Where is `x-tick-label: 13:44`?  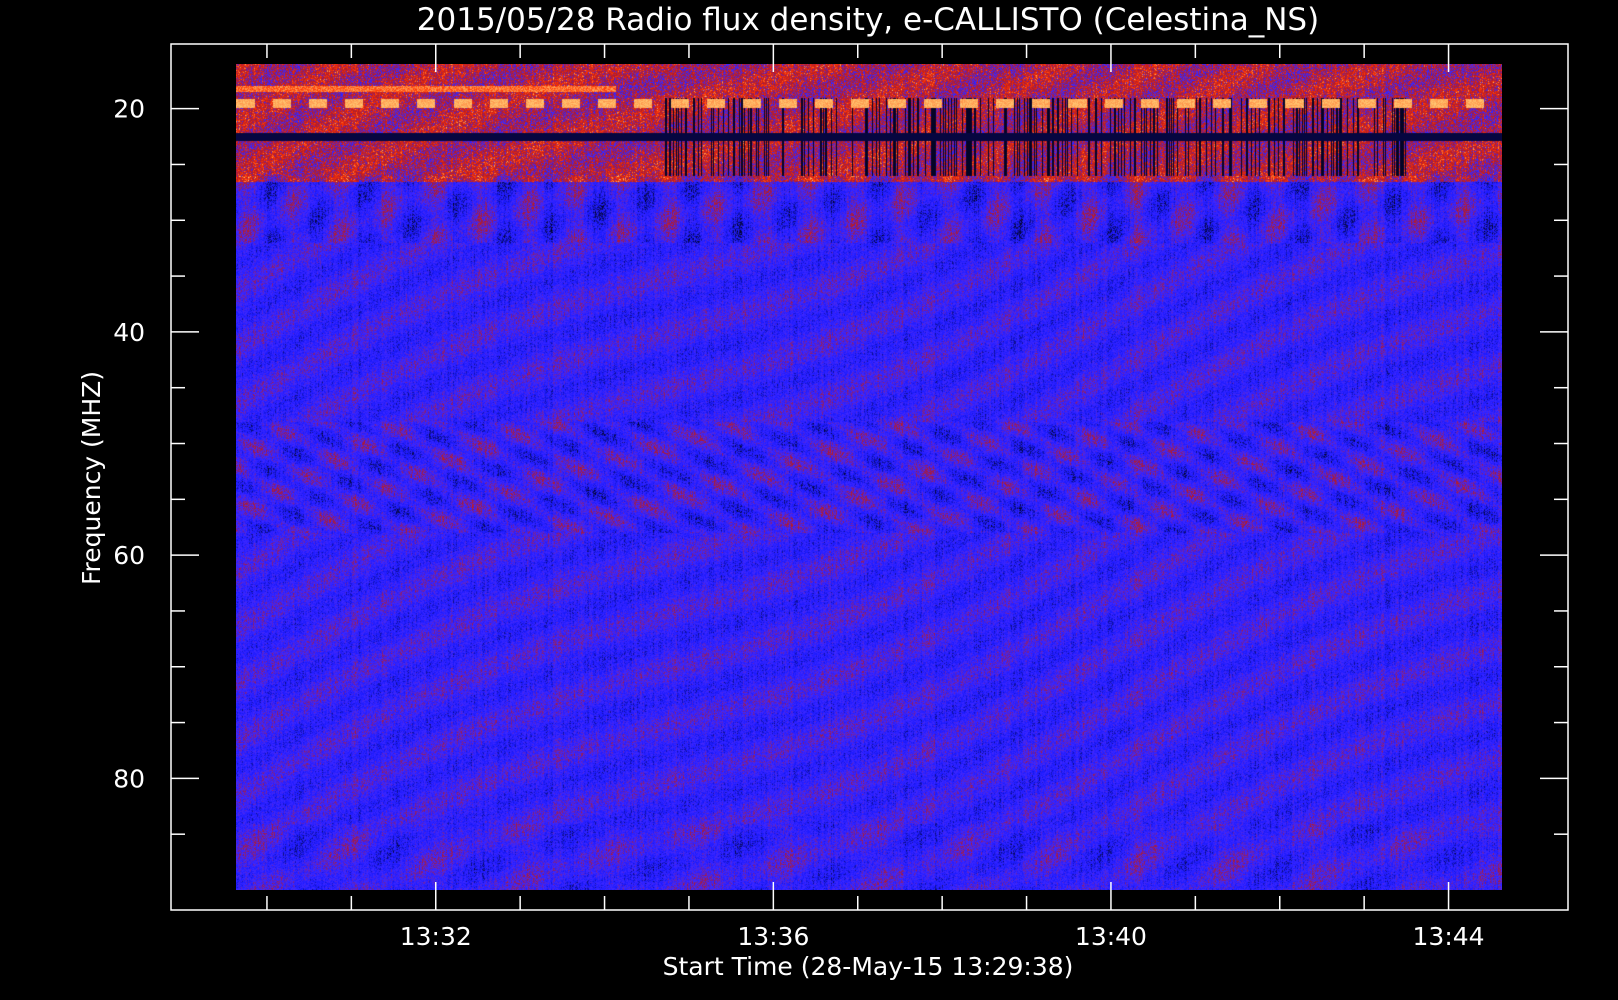
x-tick-label: 13:44 is located at coordinates (1449, 936).